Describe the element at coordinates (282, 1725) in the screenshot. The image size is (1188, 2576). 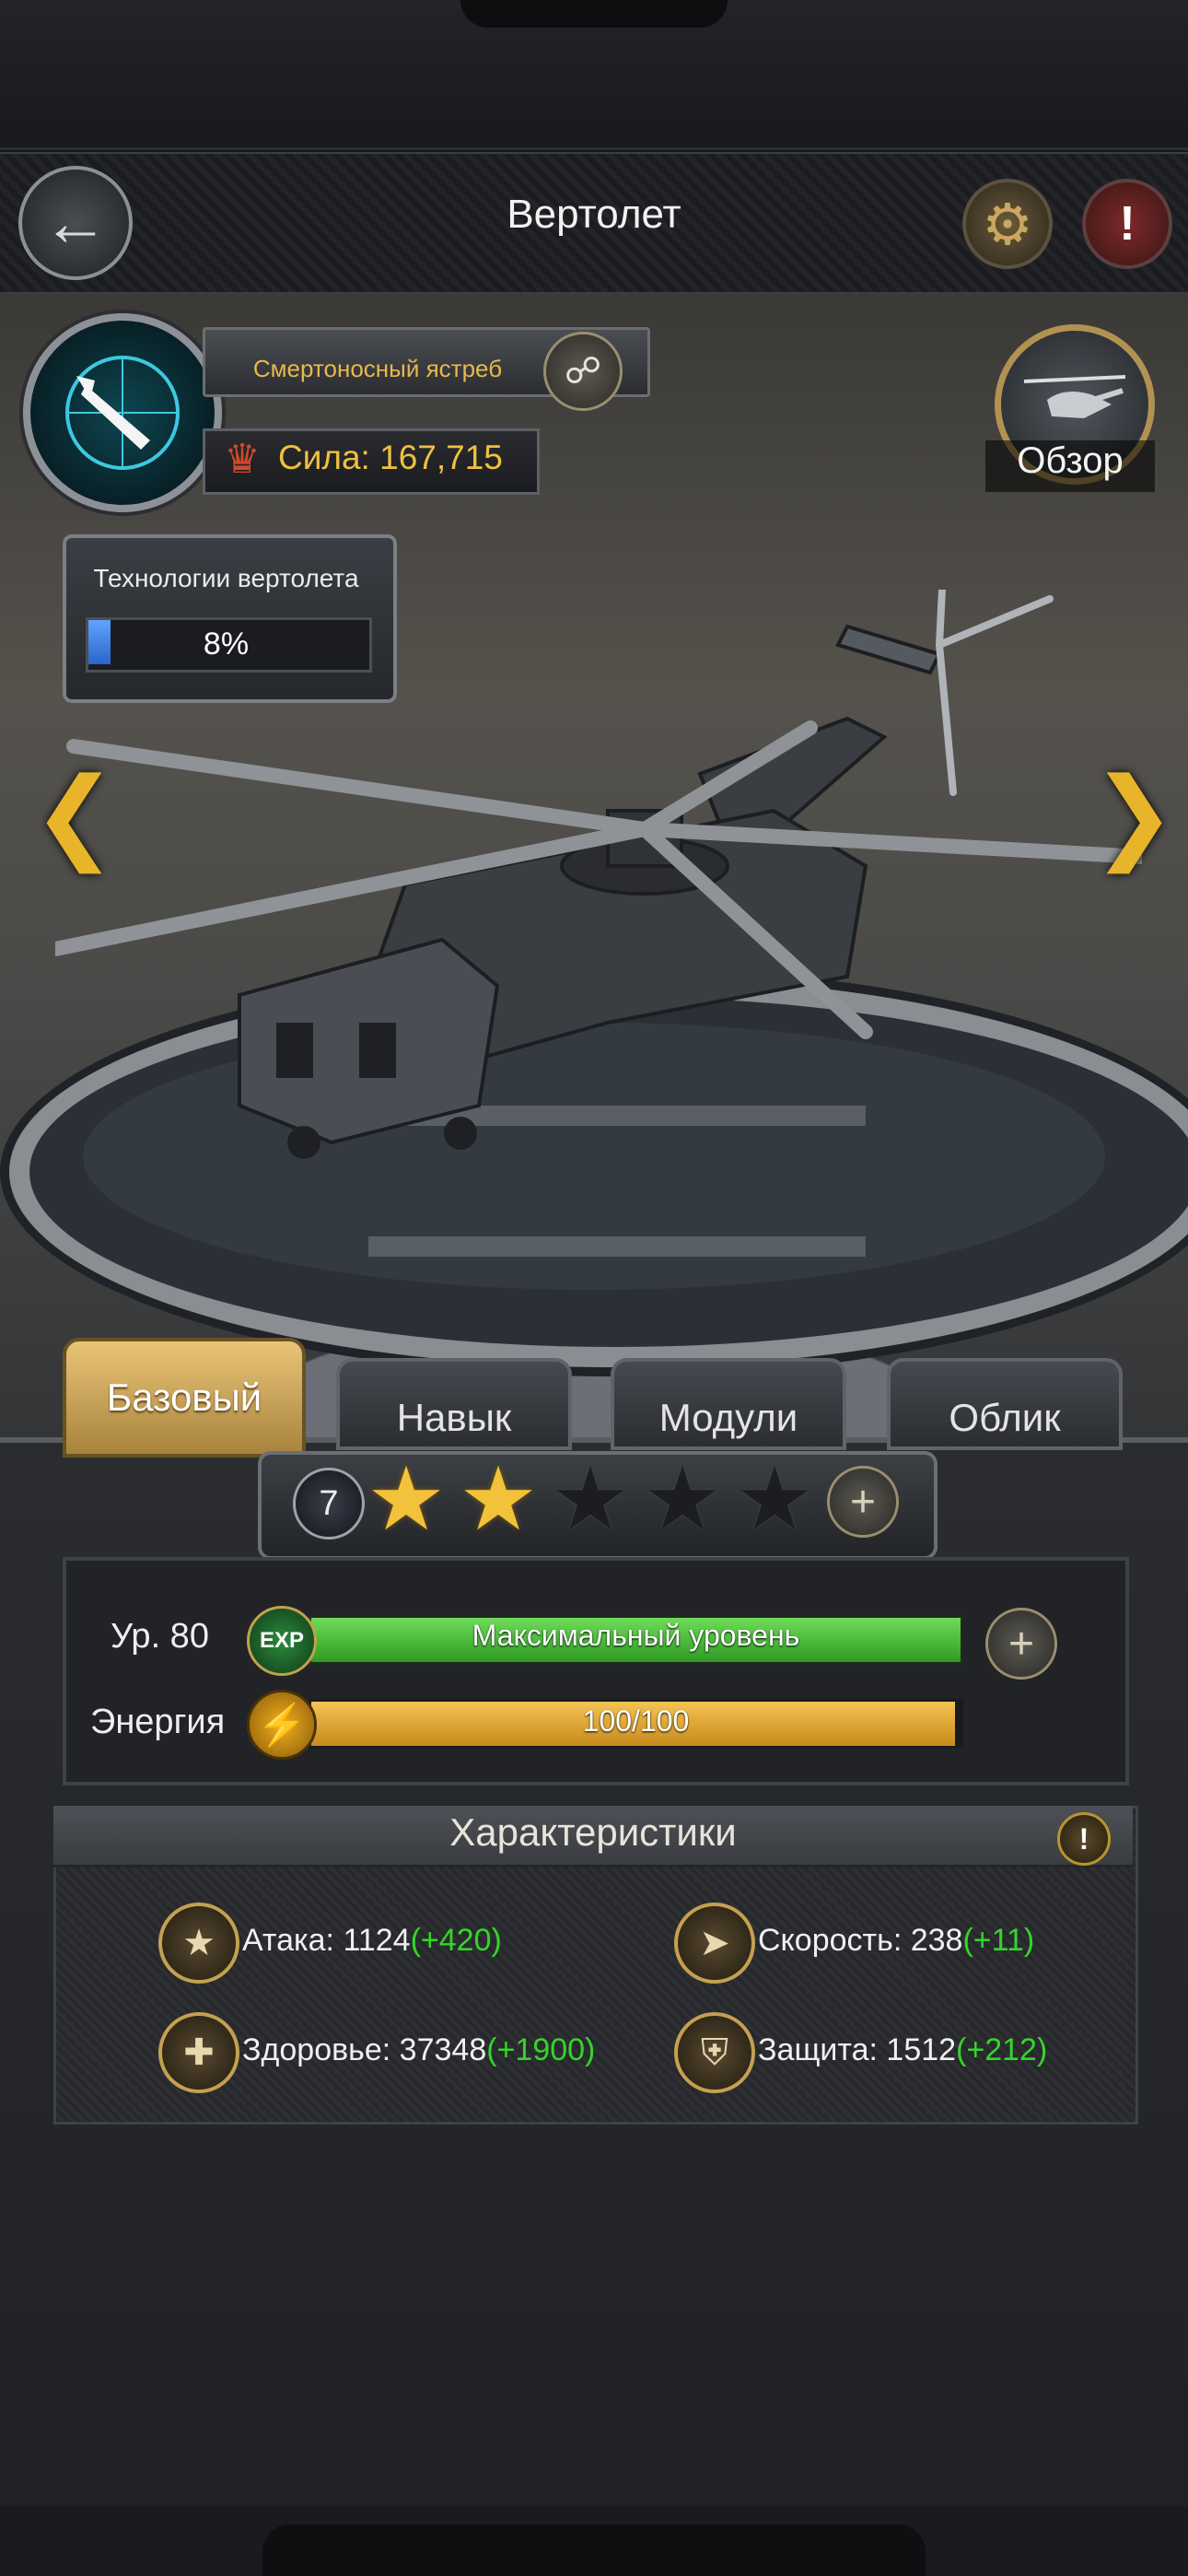
I see `lightning-icon: ⚡` at that location.